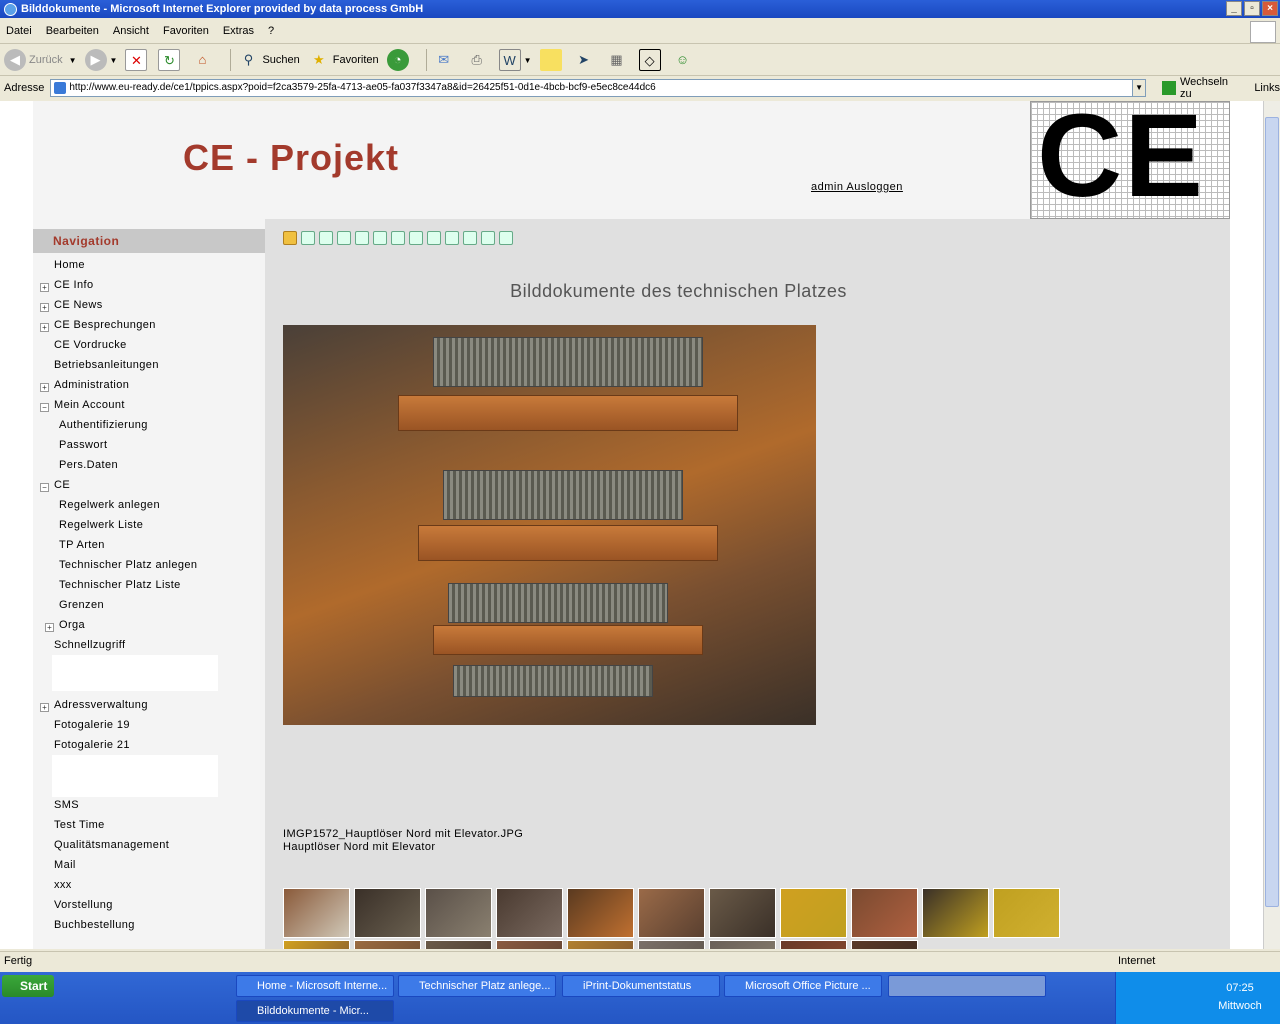 This screenshot has width=1280, height=1024. What do you see at coordinates (65, 865) in the screenshot?
I see `sidebar-item: Mail` at bounding box center [65, 865].